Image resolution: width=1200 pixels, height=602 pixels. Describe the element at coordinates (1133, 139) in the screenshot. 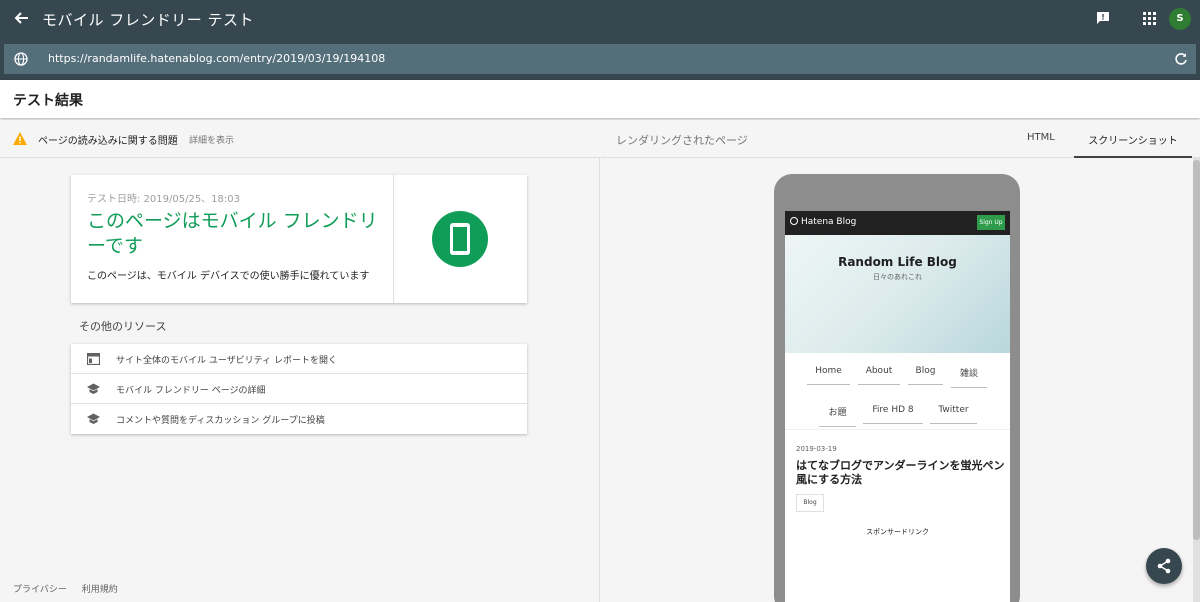

I see `tab-screenshot: スクリーンショット` at that location.